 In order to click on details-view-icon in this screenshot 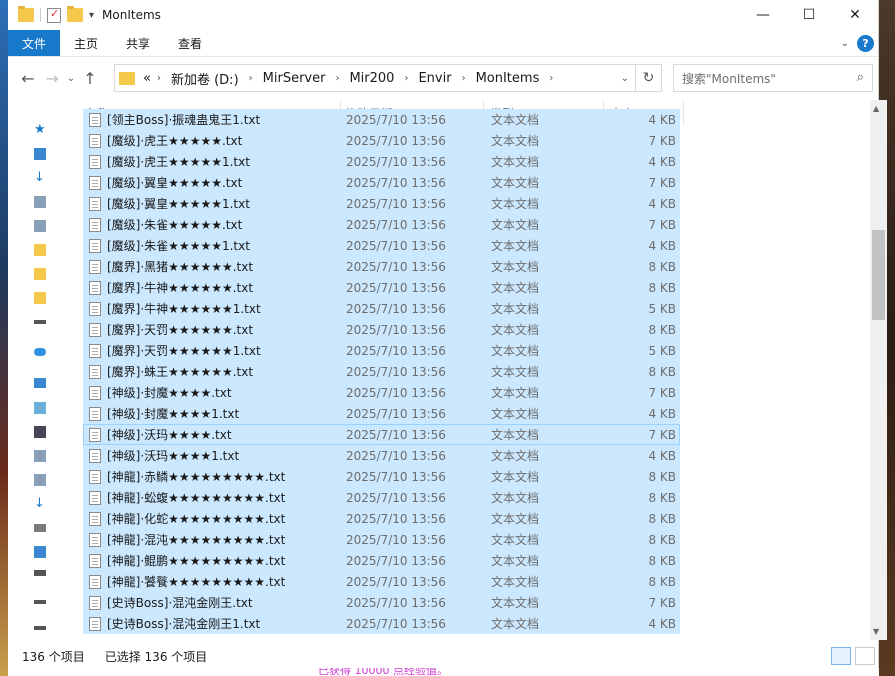, I will do `click(841, 656)`.